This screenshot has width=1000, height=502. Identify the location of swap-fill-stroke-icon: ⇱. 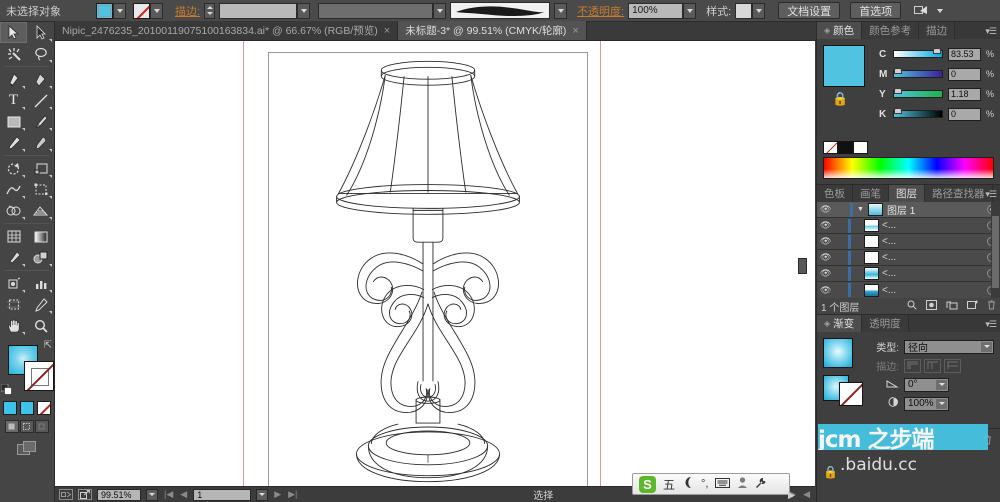
(48, 345).